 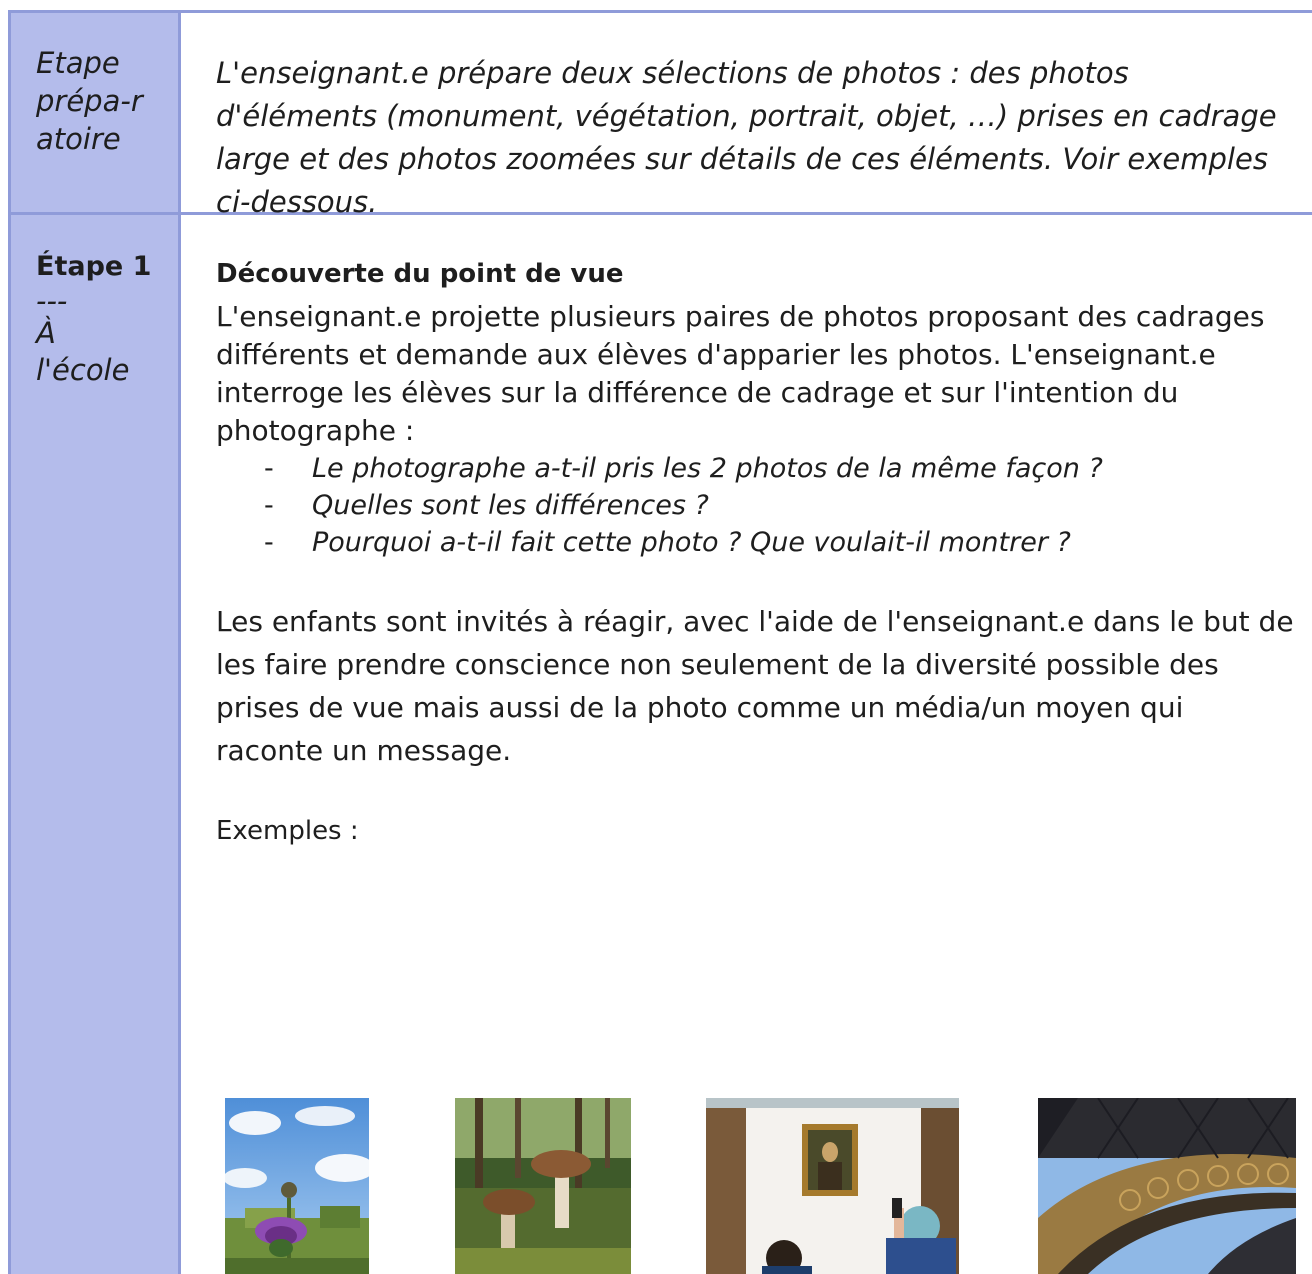 I want to click on step1-label-place: l'école, so click(x=83, y=370).